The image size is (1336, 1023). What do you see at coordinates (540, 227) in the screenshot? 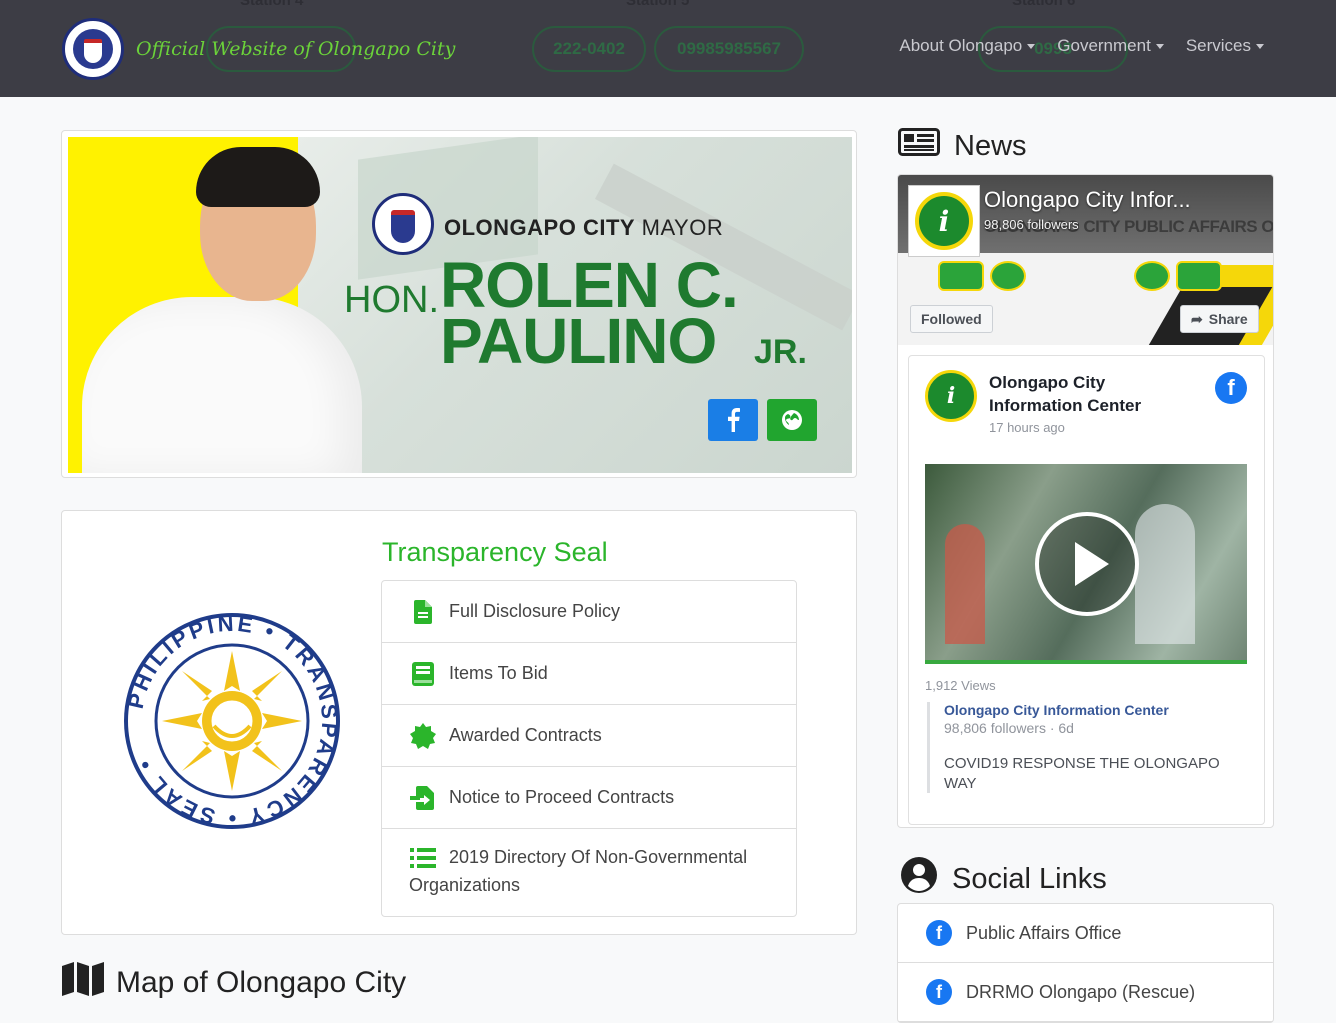
I see `mayor-title-bold: OLONGAPO CITY` at bounding box center [540, 227].